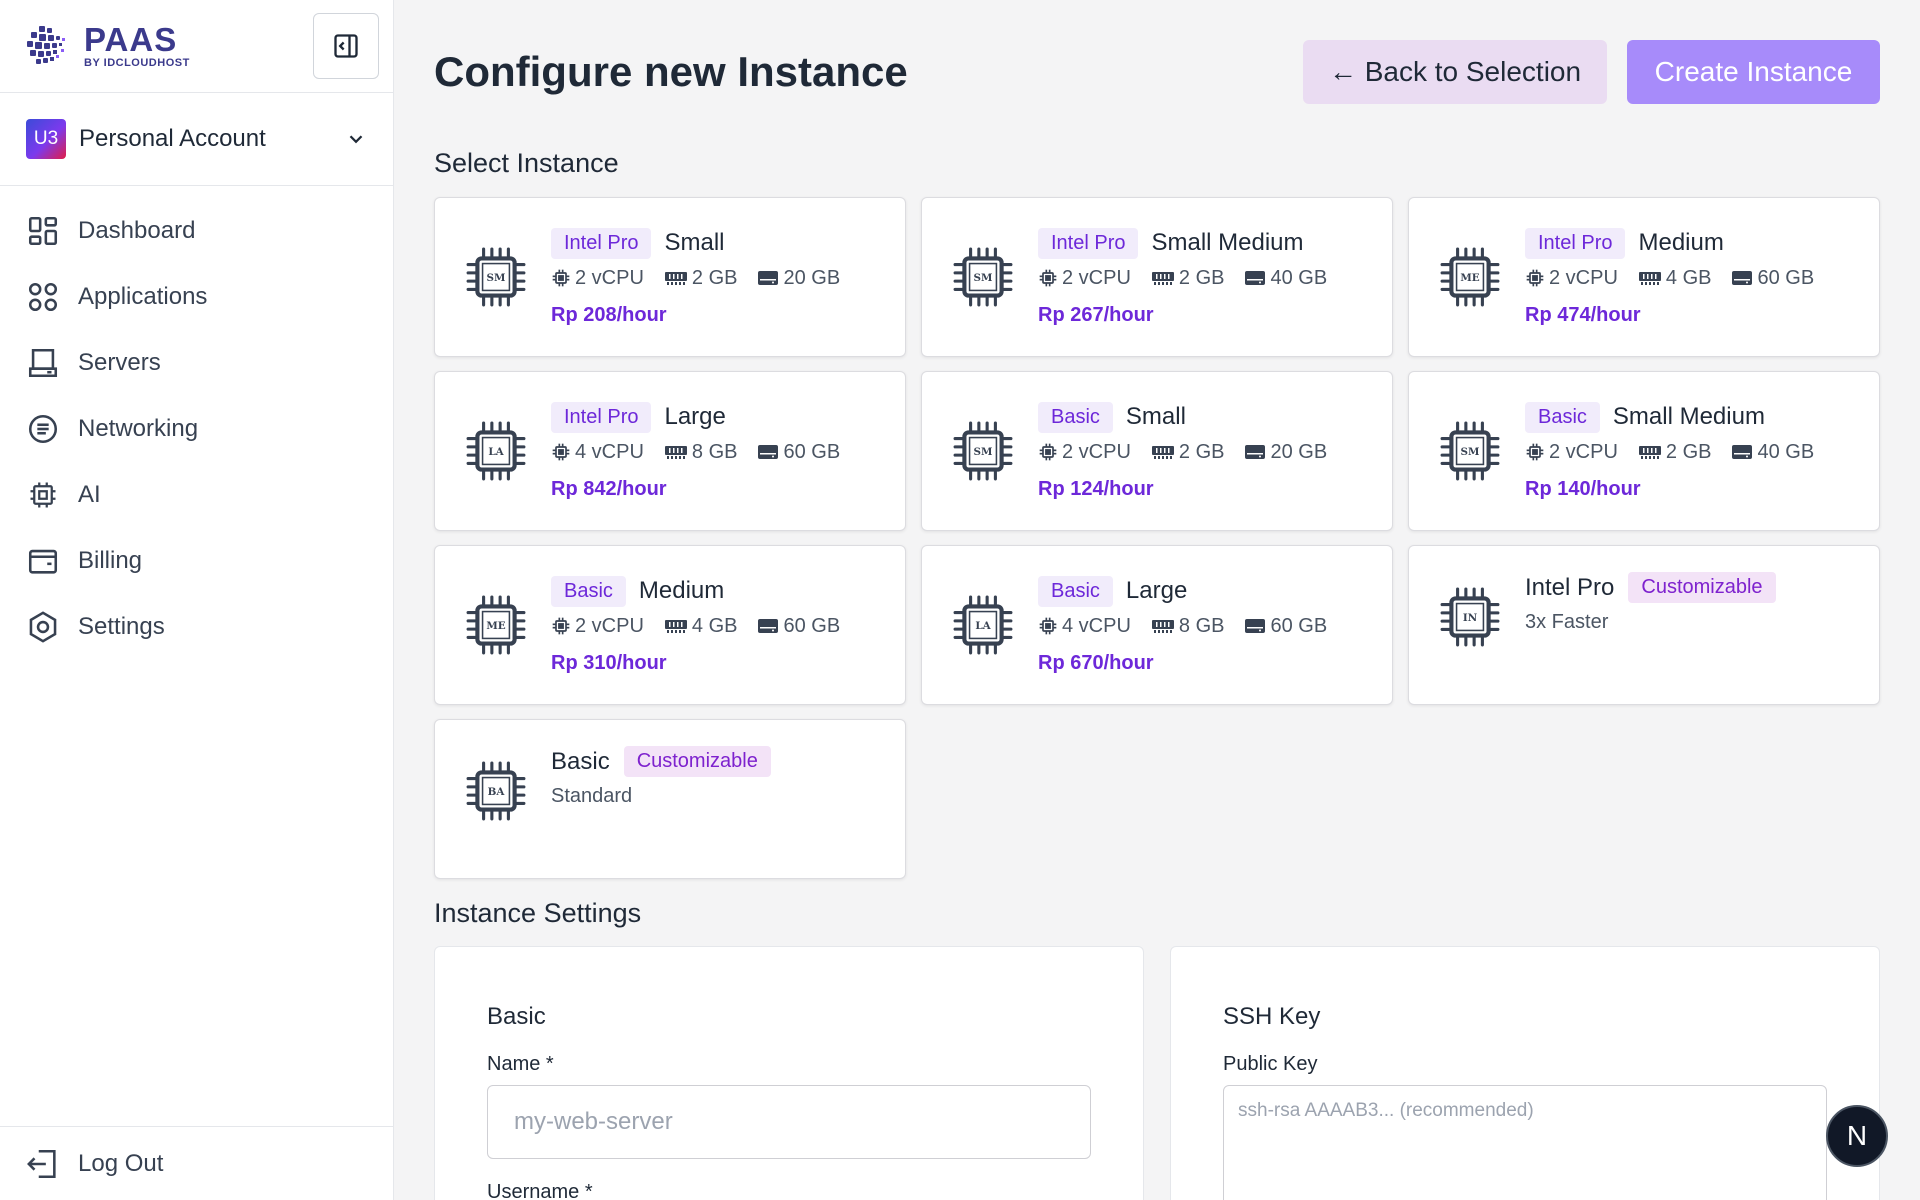 This screenshot has width=1920, height=1200. I want to click on cpu-chip-icon: LA, so click(983, 625).